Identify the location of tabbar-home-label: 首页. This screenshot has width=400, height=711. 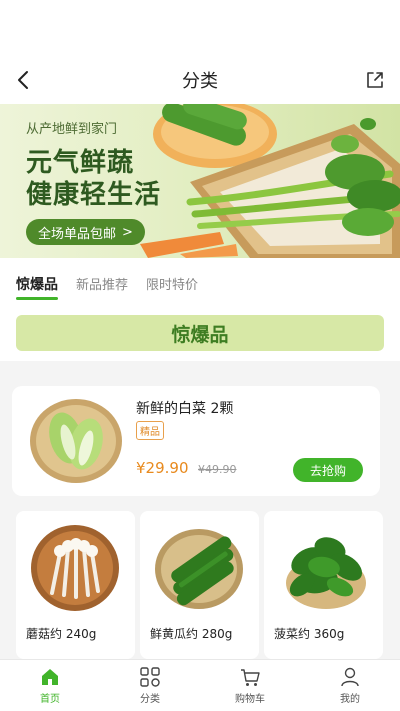
(50, 699).